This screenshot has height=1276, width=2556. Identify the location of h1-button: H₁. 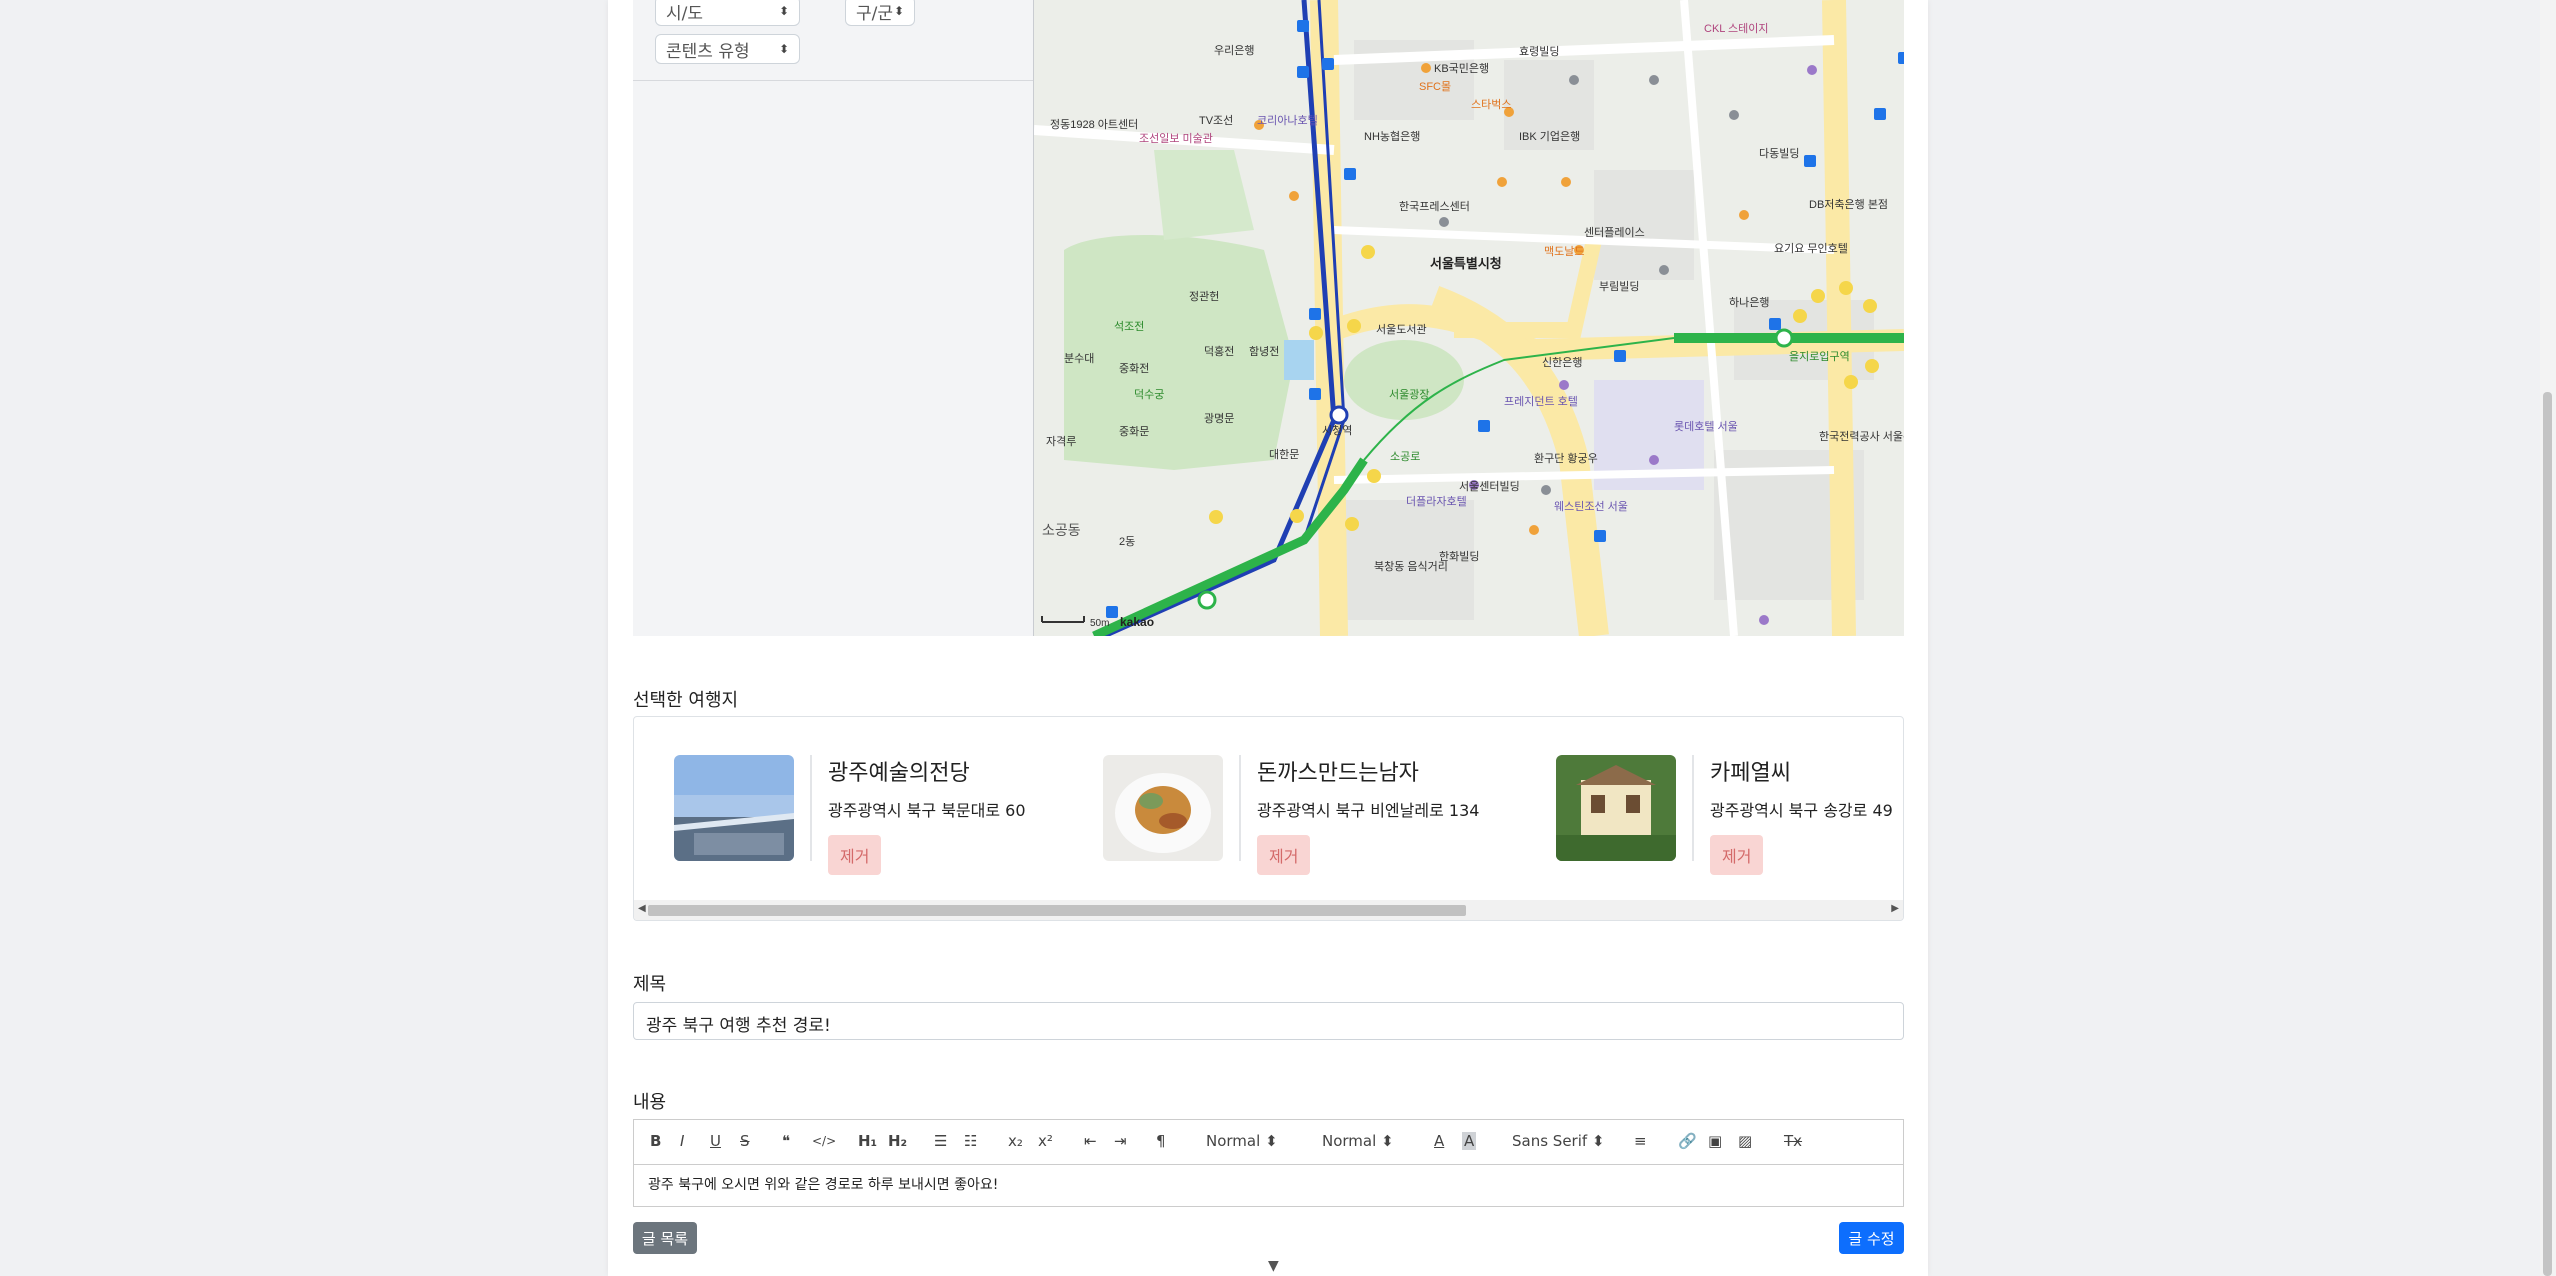
(867, 1141).